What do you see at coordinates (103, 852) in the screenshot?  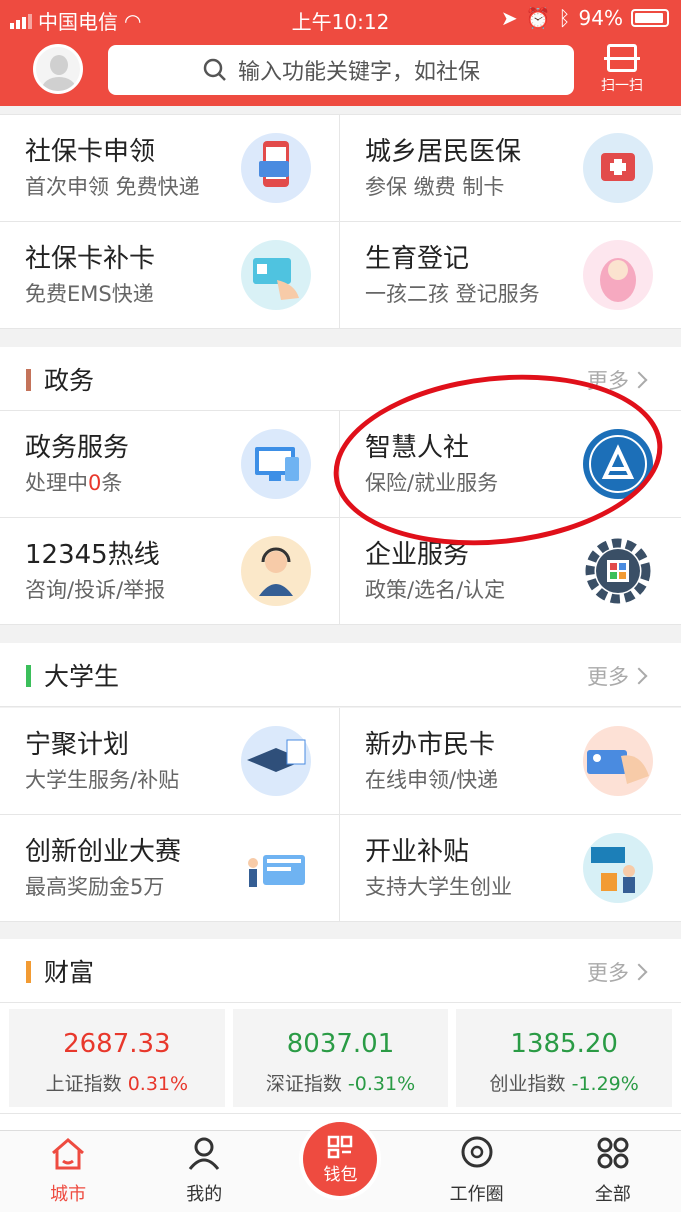 I see `service-title: 创新创业大赛` at bounding box center [103, 852].